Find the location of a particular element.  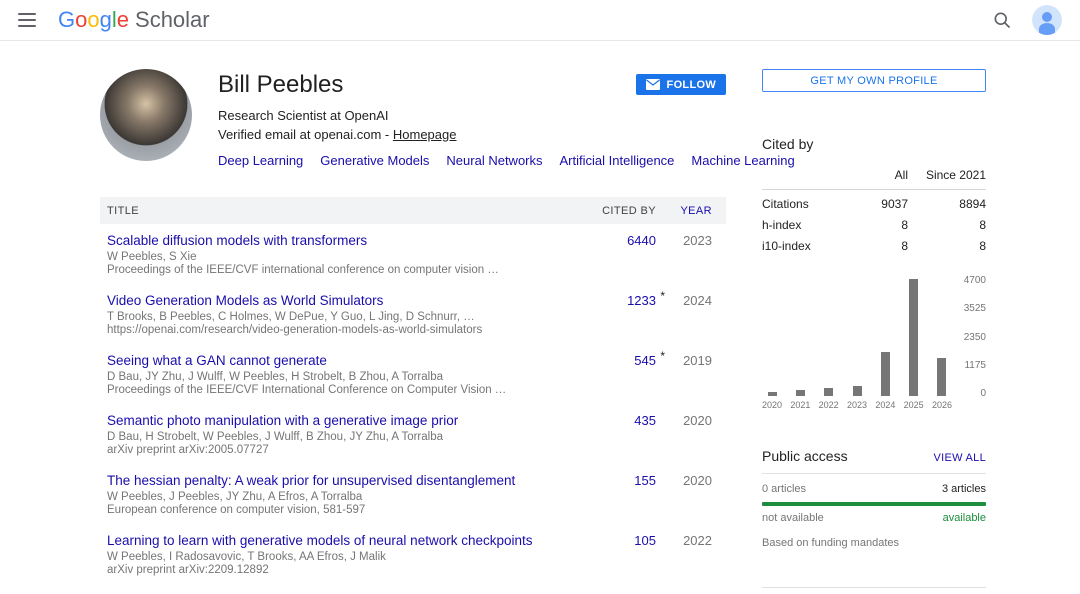

publication-year: 2020 is located at coordinates (697, 480).